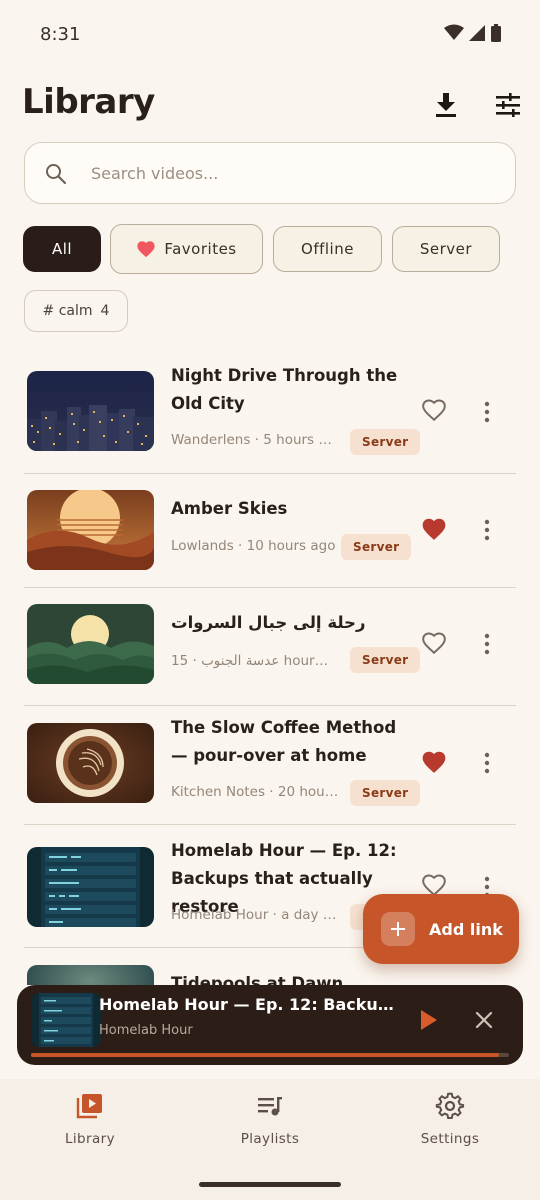 The width and height of the screenshot is (540, 1200). Describe the element at coordinates (229, 508) in the screenshot. I see `video-title: Amber Skies` at that location.